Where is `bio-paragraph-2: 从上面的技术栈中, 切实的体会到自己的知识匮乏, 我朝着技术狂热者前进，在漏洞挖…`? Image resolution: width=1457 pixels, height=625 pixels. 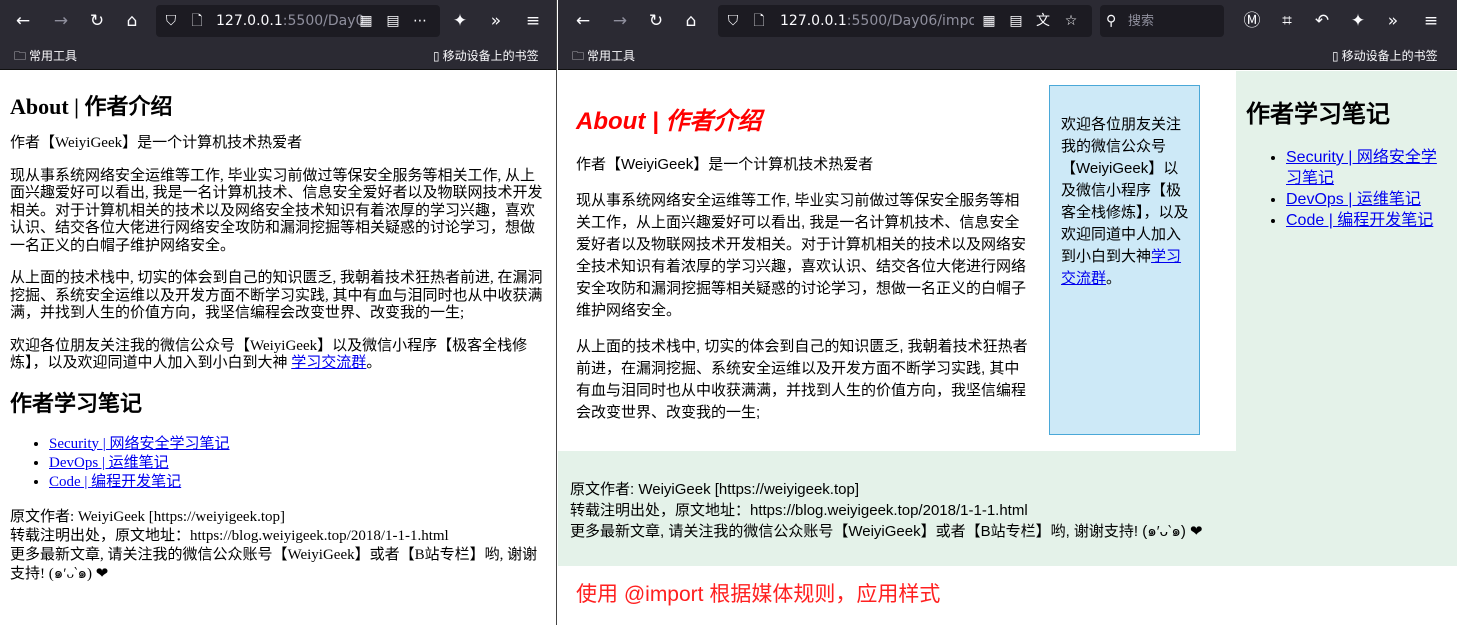 bio-paragraph-2: 从上面的技术栈中, 切实的体会到自己的知识匮乏, 我朝着技术狂热者前进，在漏洞挖… is located at coordinates (802, 379).